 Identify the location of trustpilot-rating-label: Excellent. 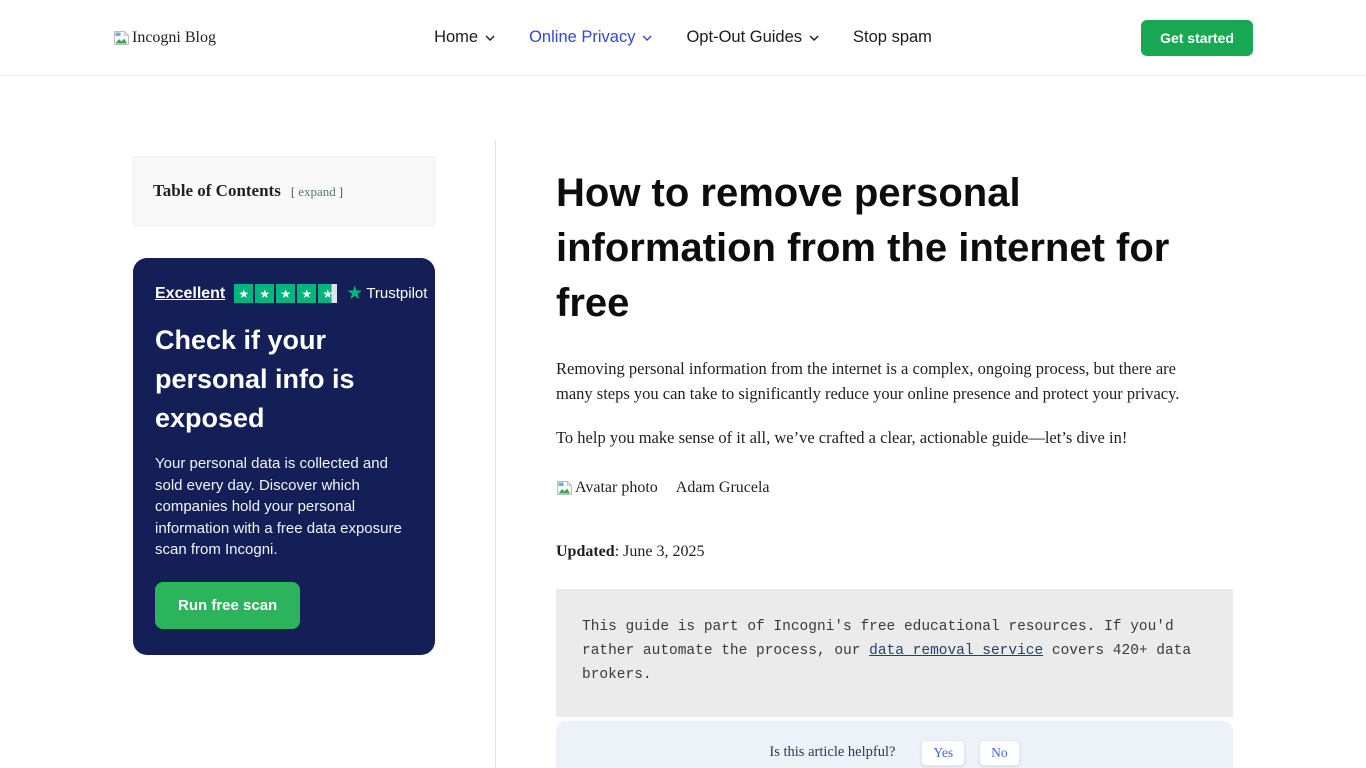
(190, 294).